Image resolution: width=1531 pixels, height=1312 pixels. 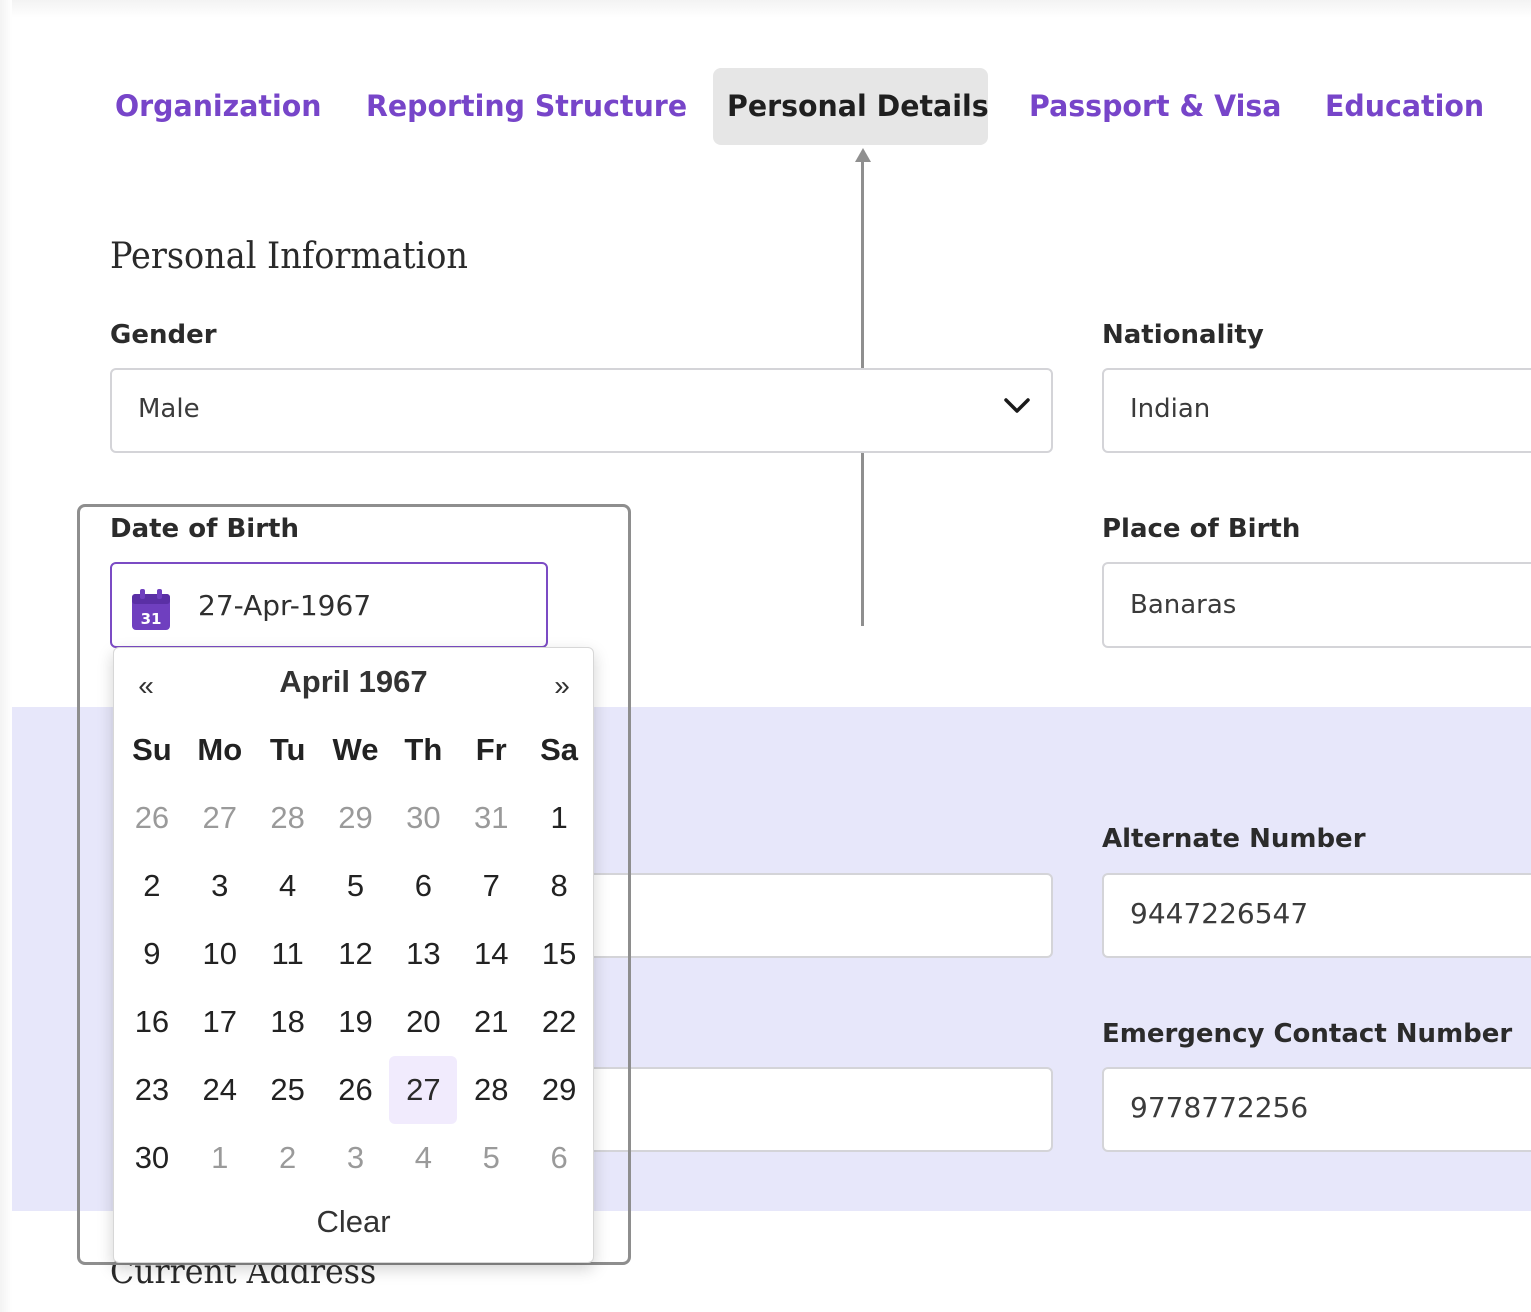 I want to click on calendar-icon-day: 31, so click(x=151, y=619).